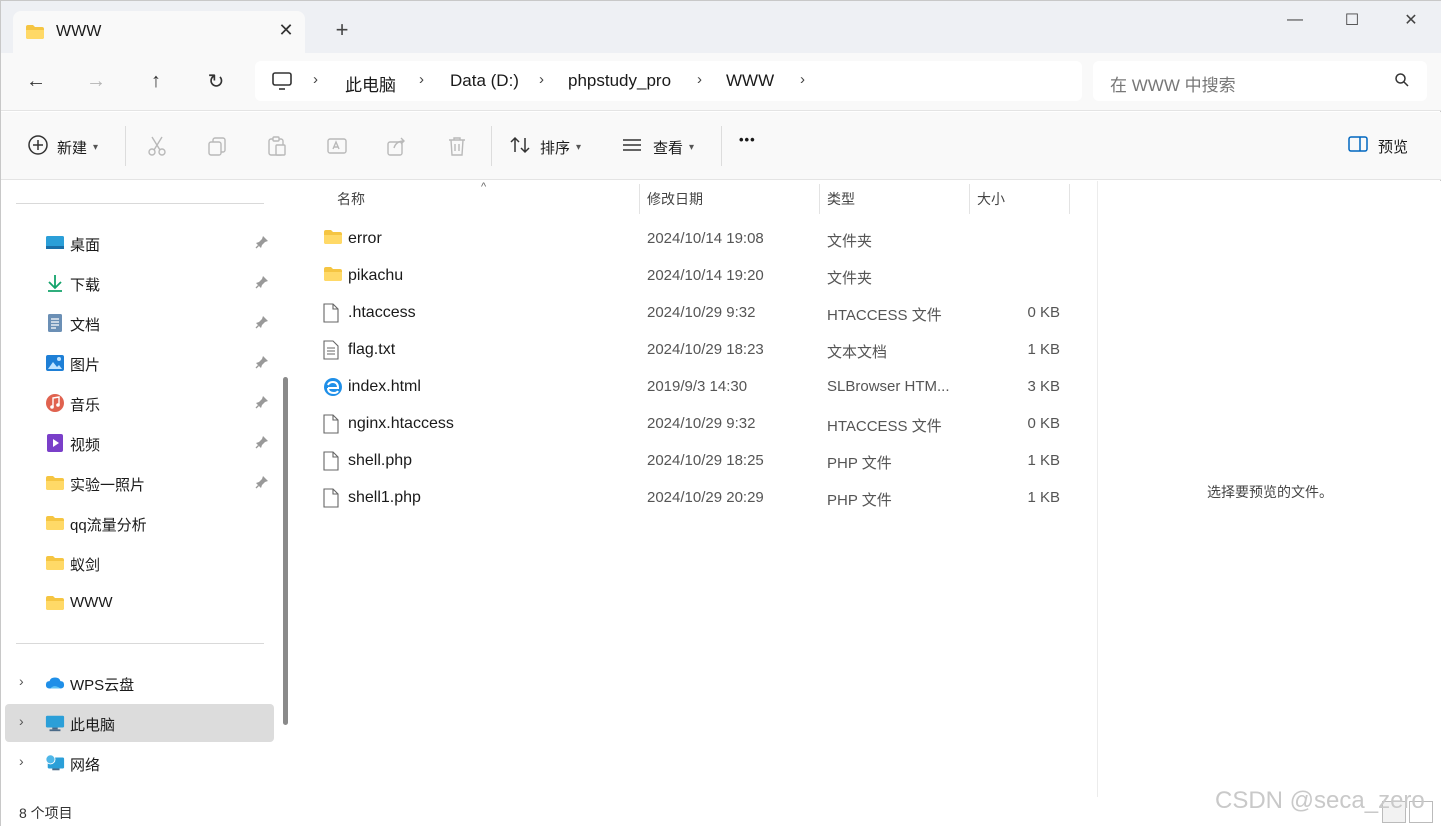 This screenshot has width=1441, height=826. I want to click on sidebar-item-experiment-photos: 实验一照片, so click(139, 483).